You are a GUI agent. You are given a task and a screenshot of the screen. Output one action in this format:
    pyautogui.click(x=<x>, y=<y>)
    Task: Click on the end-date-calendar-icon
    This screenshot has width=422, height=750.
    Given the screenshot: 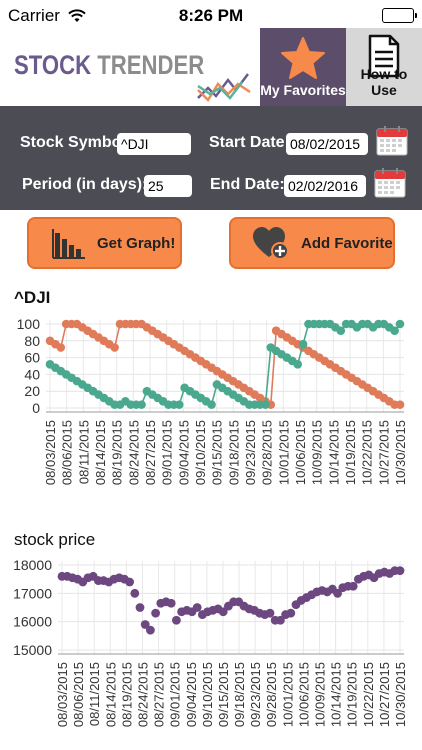 What is the action you would take?
    pyautogui.click(x=390, y=183)
    